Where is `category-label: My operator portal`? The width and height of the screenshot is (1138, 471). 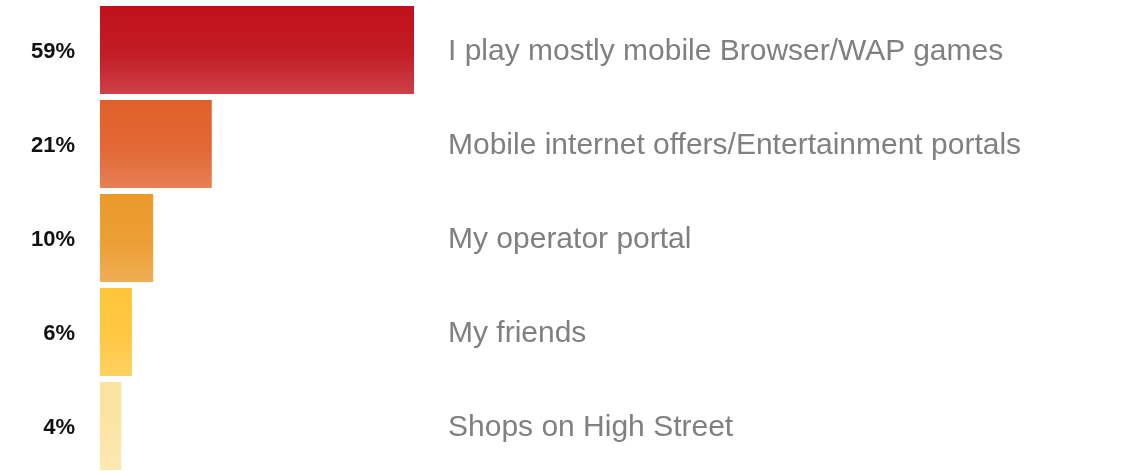 category-label: My operator portal is located at coordinates (570, 237).